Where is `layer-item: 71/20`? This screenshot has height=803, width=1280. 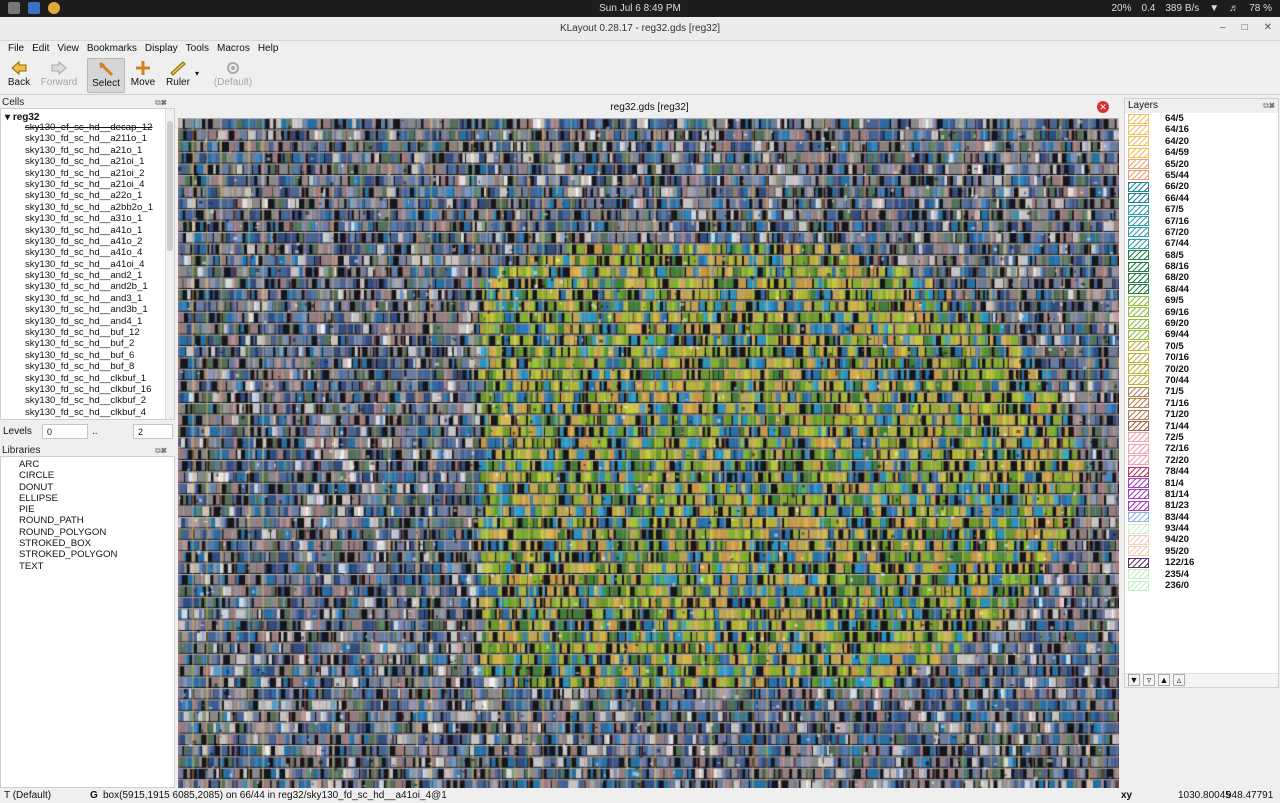 layer-item: 71/20 is located at coordinates (1201, 414).